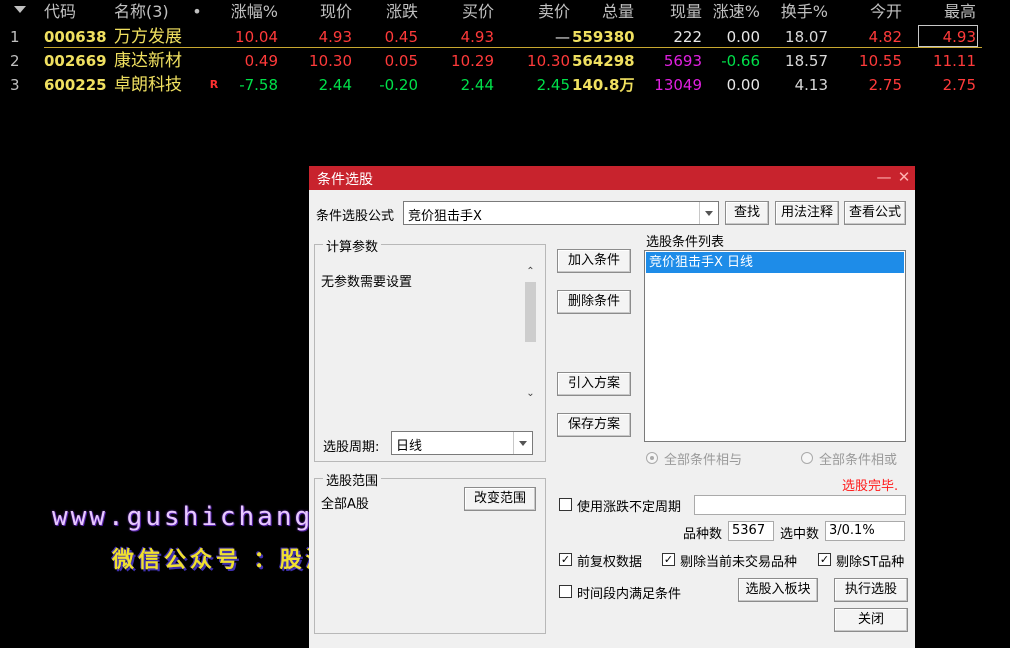 This screenshot has height=648, width=1010. Describe the element at coordinates (75, 37) in the screenshot. I see `stock-code: 000638` at that location.